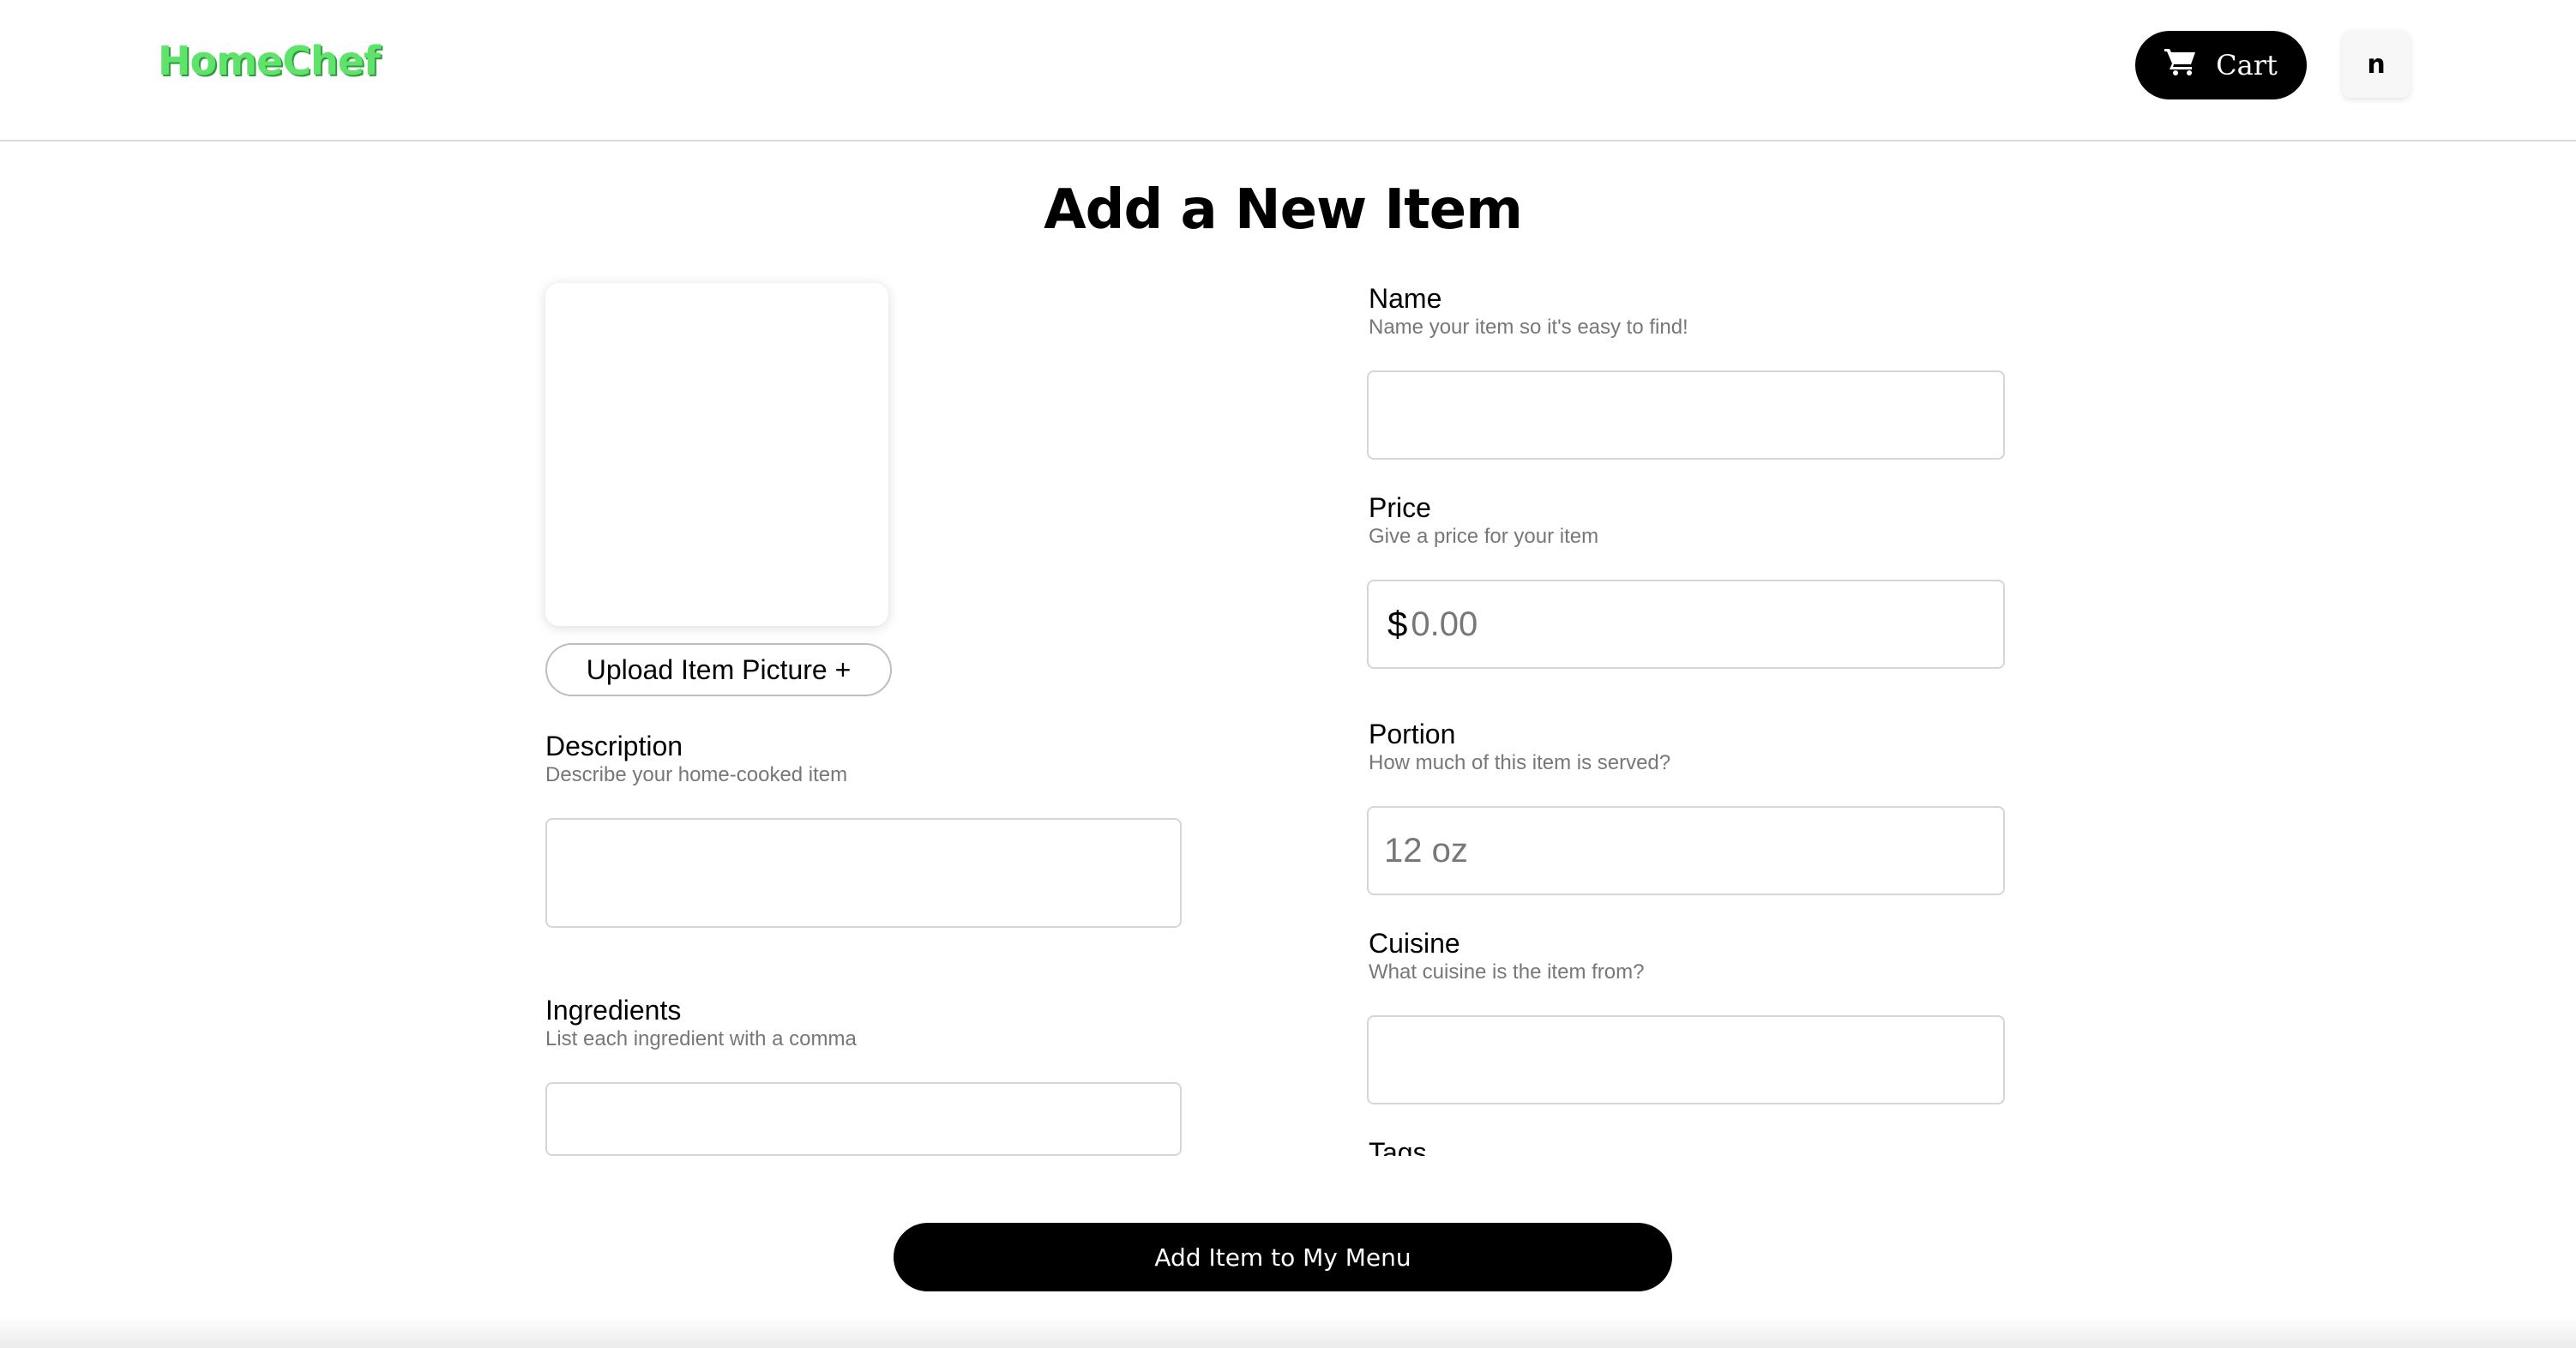 Image resolution: width=2576 pixels, height=1348 pixels. What do you see at coordinates (701, 1038) in the screenshot?
I see `ingredients-hint: List each ingredient with a comma` at bounding box center [701, 1038].